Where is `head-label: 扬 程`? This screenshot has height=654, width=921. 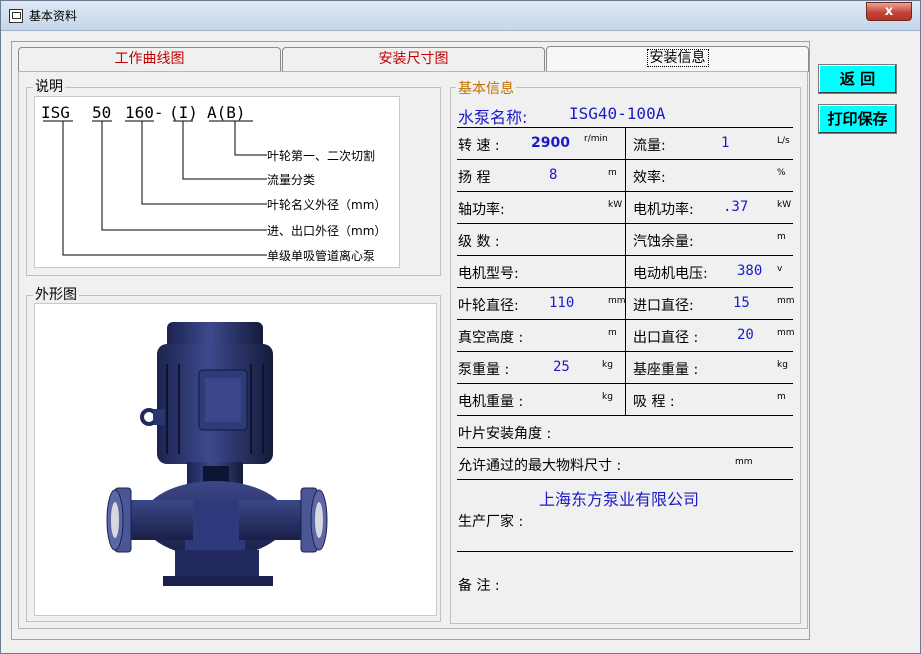
head-label: 扬 程 is located at coordinates (474, 178).